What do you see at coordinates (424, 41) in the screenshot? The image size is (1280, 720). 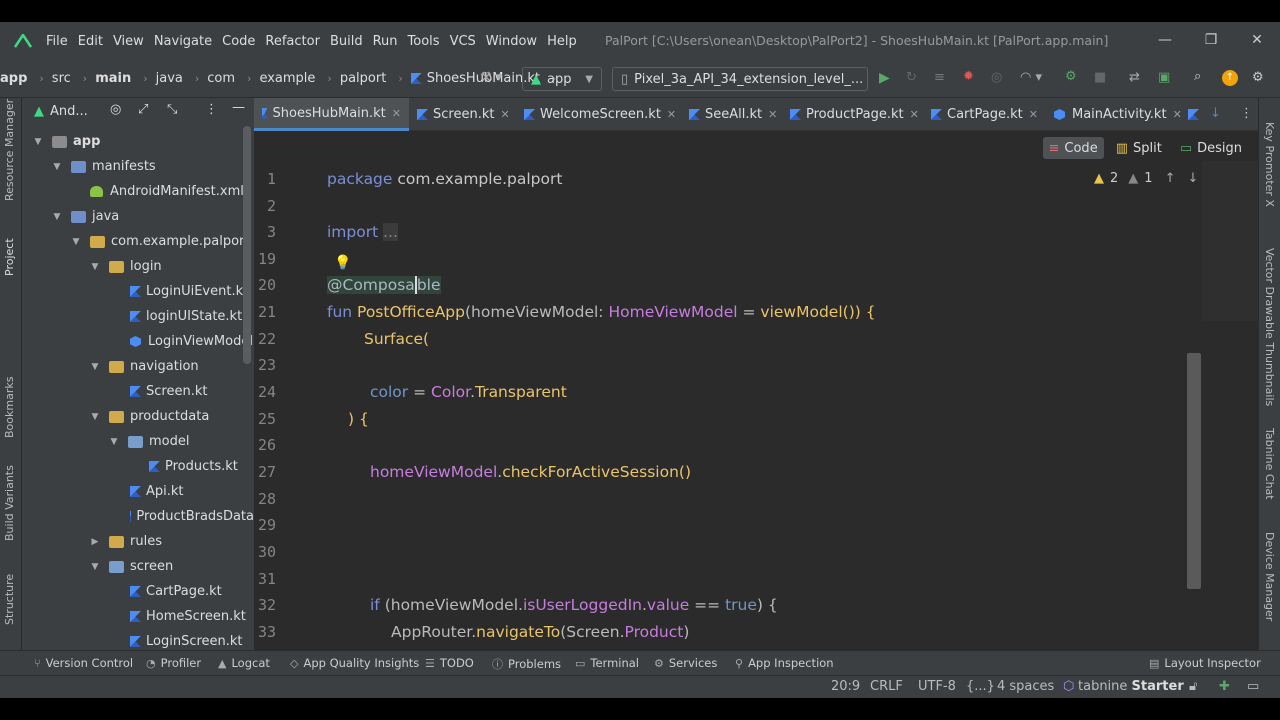 I see `menu-tools: Tools` at bounding box center [424, 41].